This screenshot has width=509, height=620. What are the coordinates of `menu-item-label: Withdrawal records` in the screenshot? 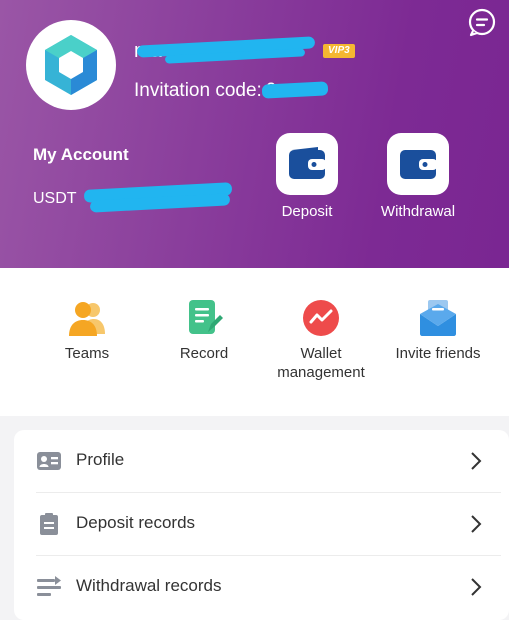 It's located at (149, 585).